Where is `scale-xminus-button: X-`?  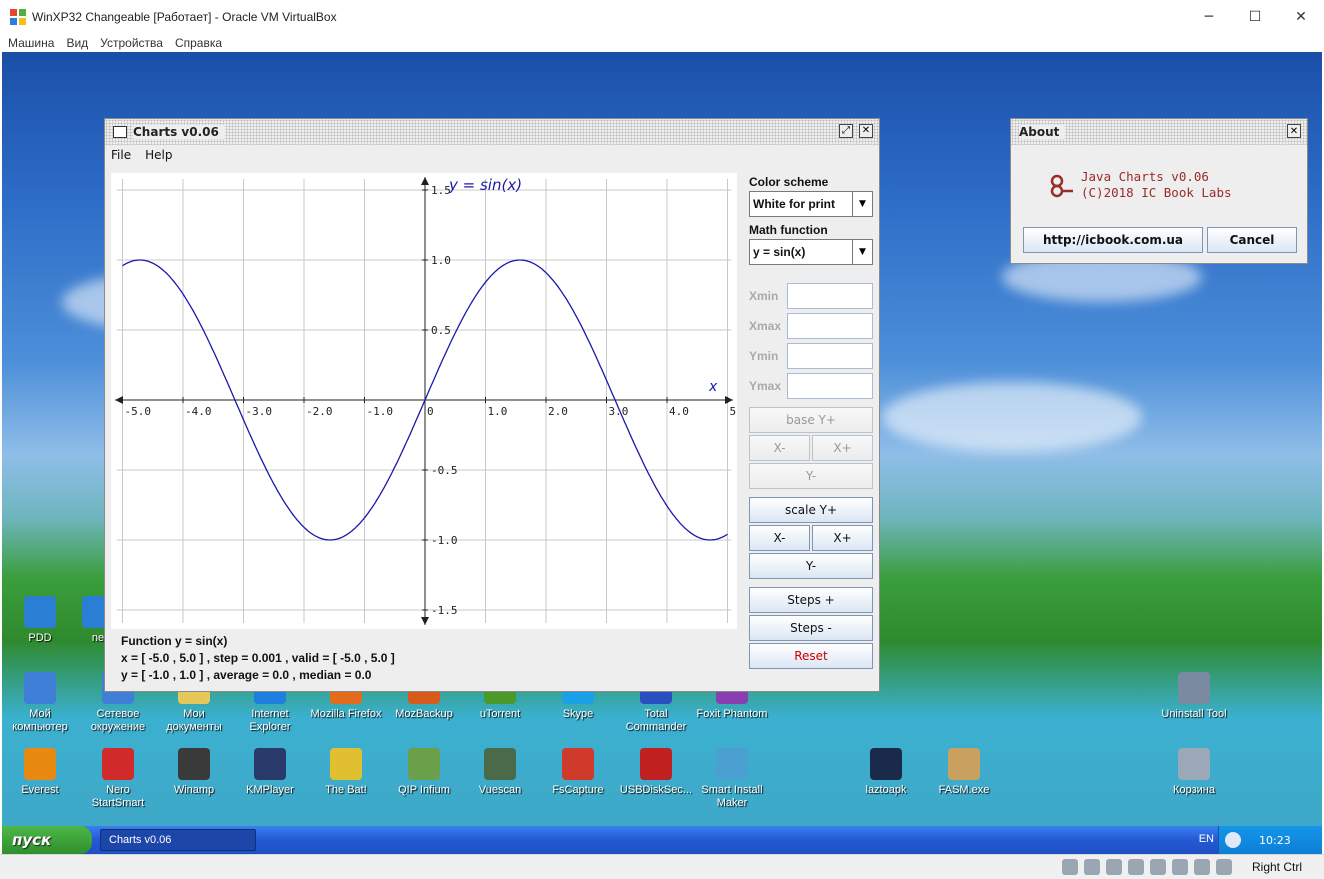 scale-xminus-button: X- is located at coordinates (779, 538).